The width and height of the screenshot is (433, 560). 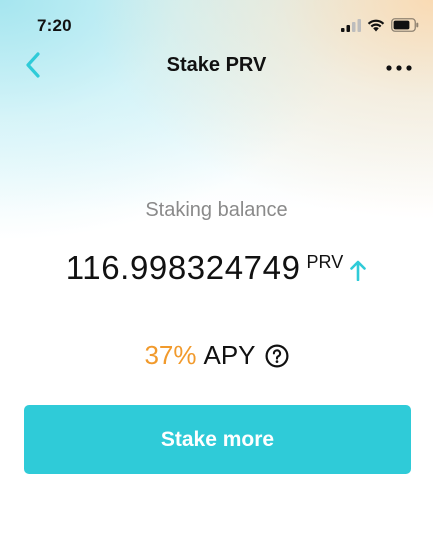 I want to click on status-icons, so click(x=380, y=25).